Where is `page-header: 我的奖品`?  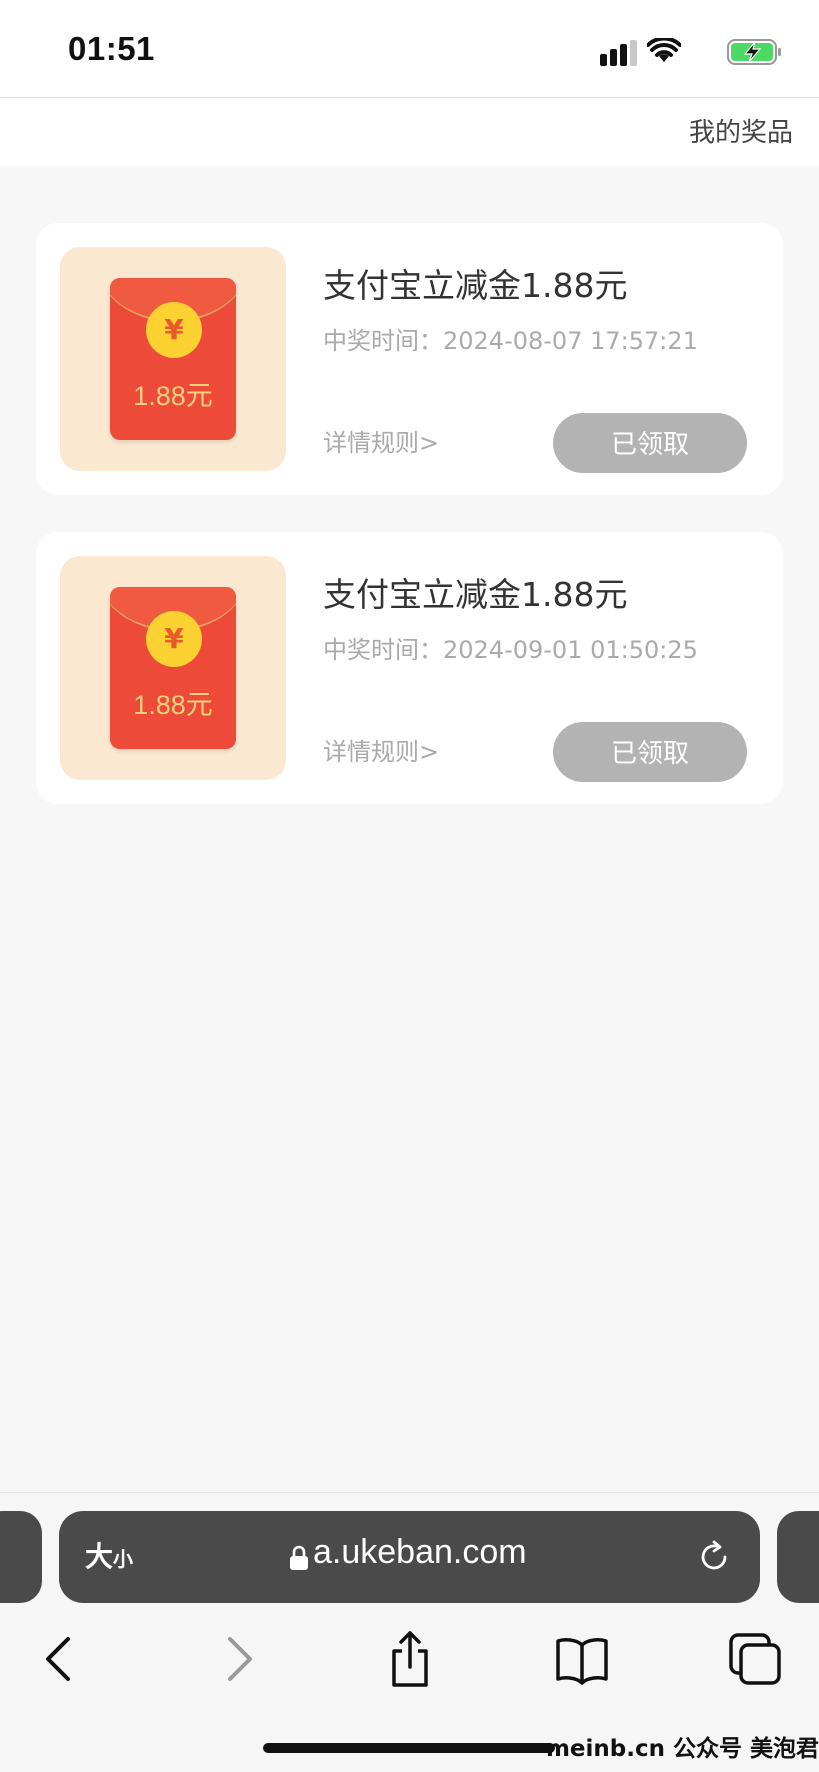
page-header: 我的奖品 is located at coordinates (409, 132).